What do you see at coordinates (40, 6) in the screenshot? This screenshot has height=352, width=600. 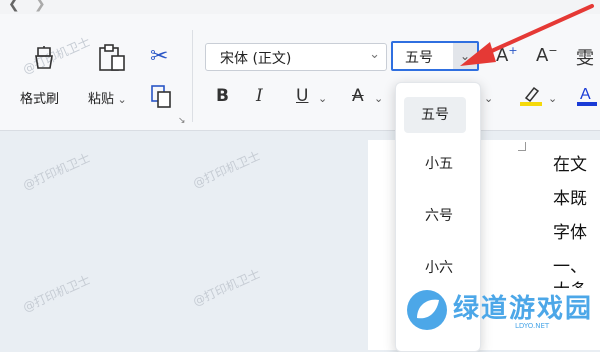 I see `forward-chevron-icon: ❯` at bounding box center [40, 6].